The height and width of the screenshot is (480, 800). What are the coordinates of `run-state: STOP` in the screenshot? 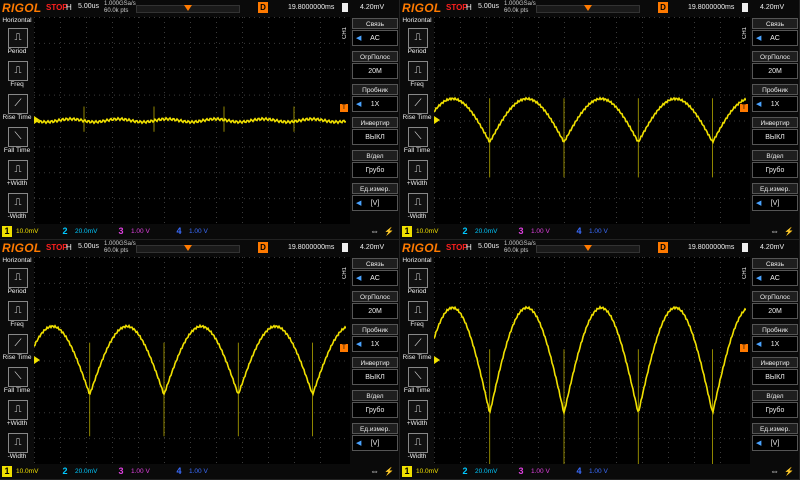 It's located at (457, 247).